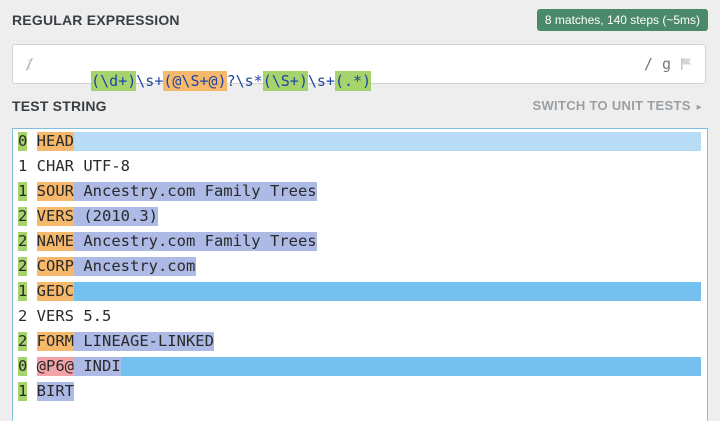 Image resolution: width=720 pixels, height=421 pixels. What do you see at coordinates (74, 166) in the screenshot?
I see `test-line-text: 1 CHAR UTF-8` at bounding box center [74, 166].